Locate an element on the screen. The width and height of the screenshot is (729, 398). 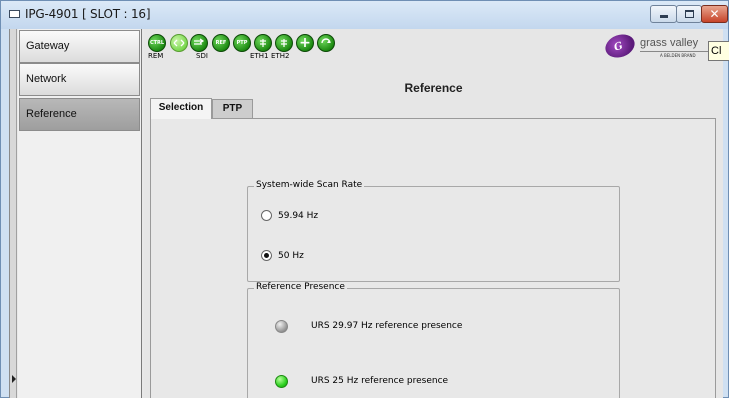
add-icon: + is located at coordinates (305, 43).